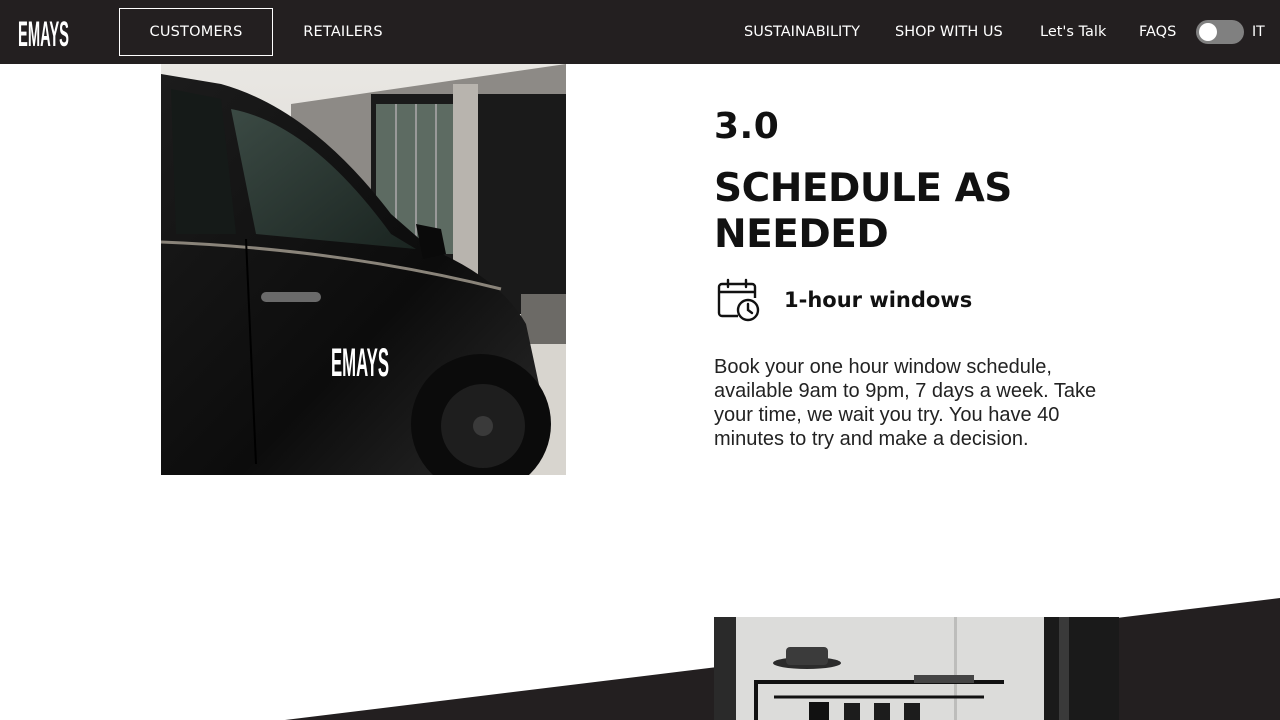  I want to click on car-door-logo: EMAYS, so click(360, 363).